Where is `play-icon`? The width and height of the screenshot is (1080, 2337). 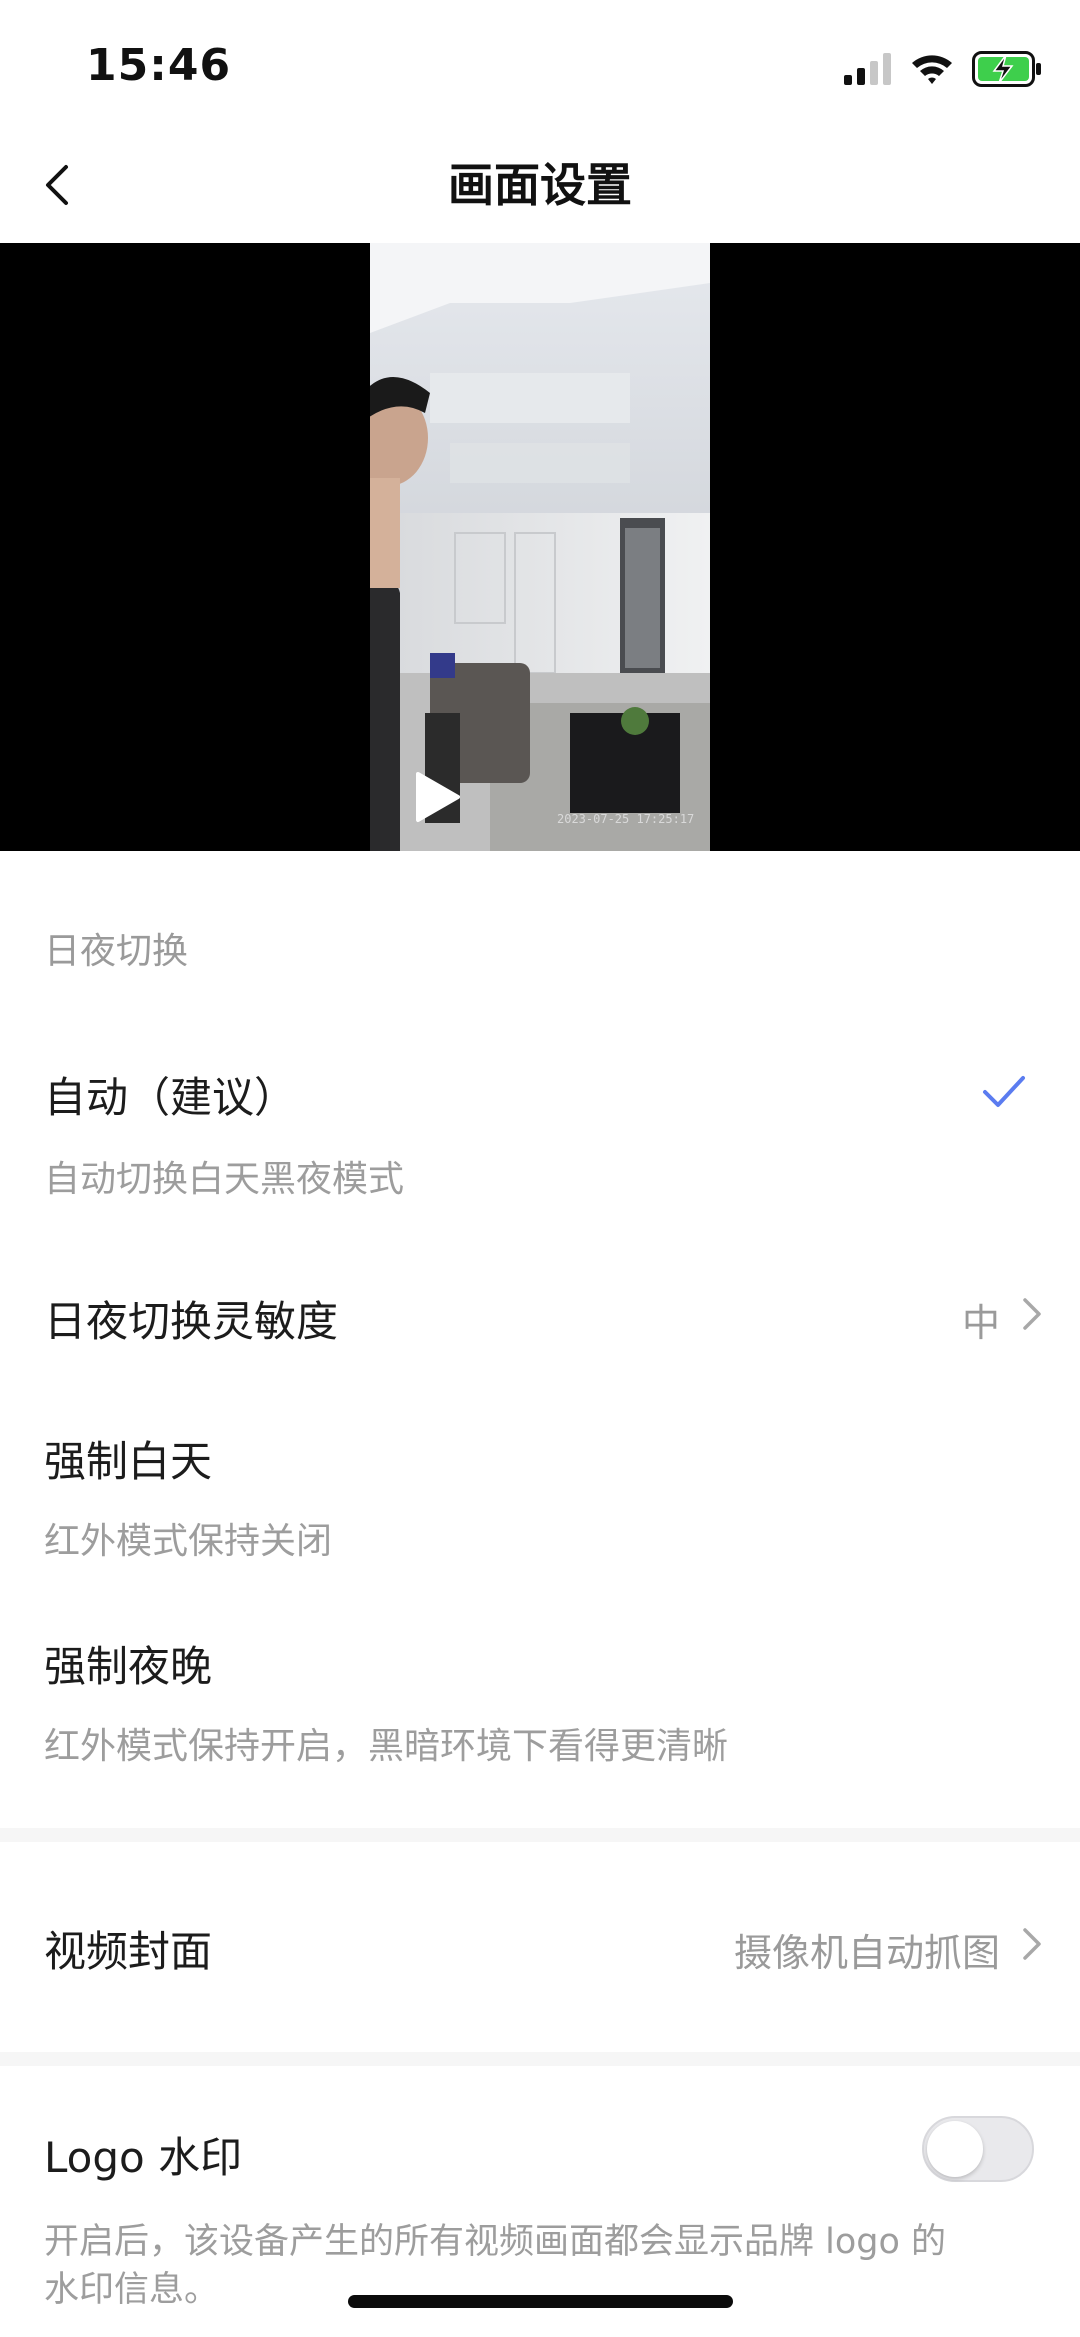
play-icon is located at coordinates (437, 797).